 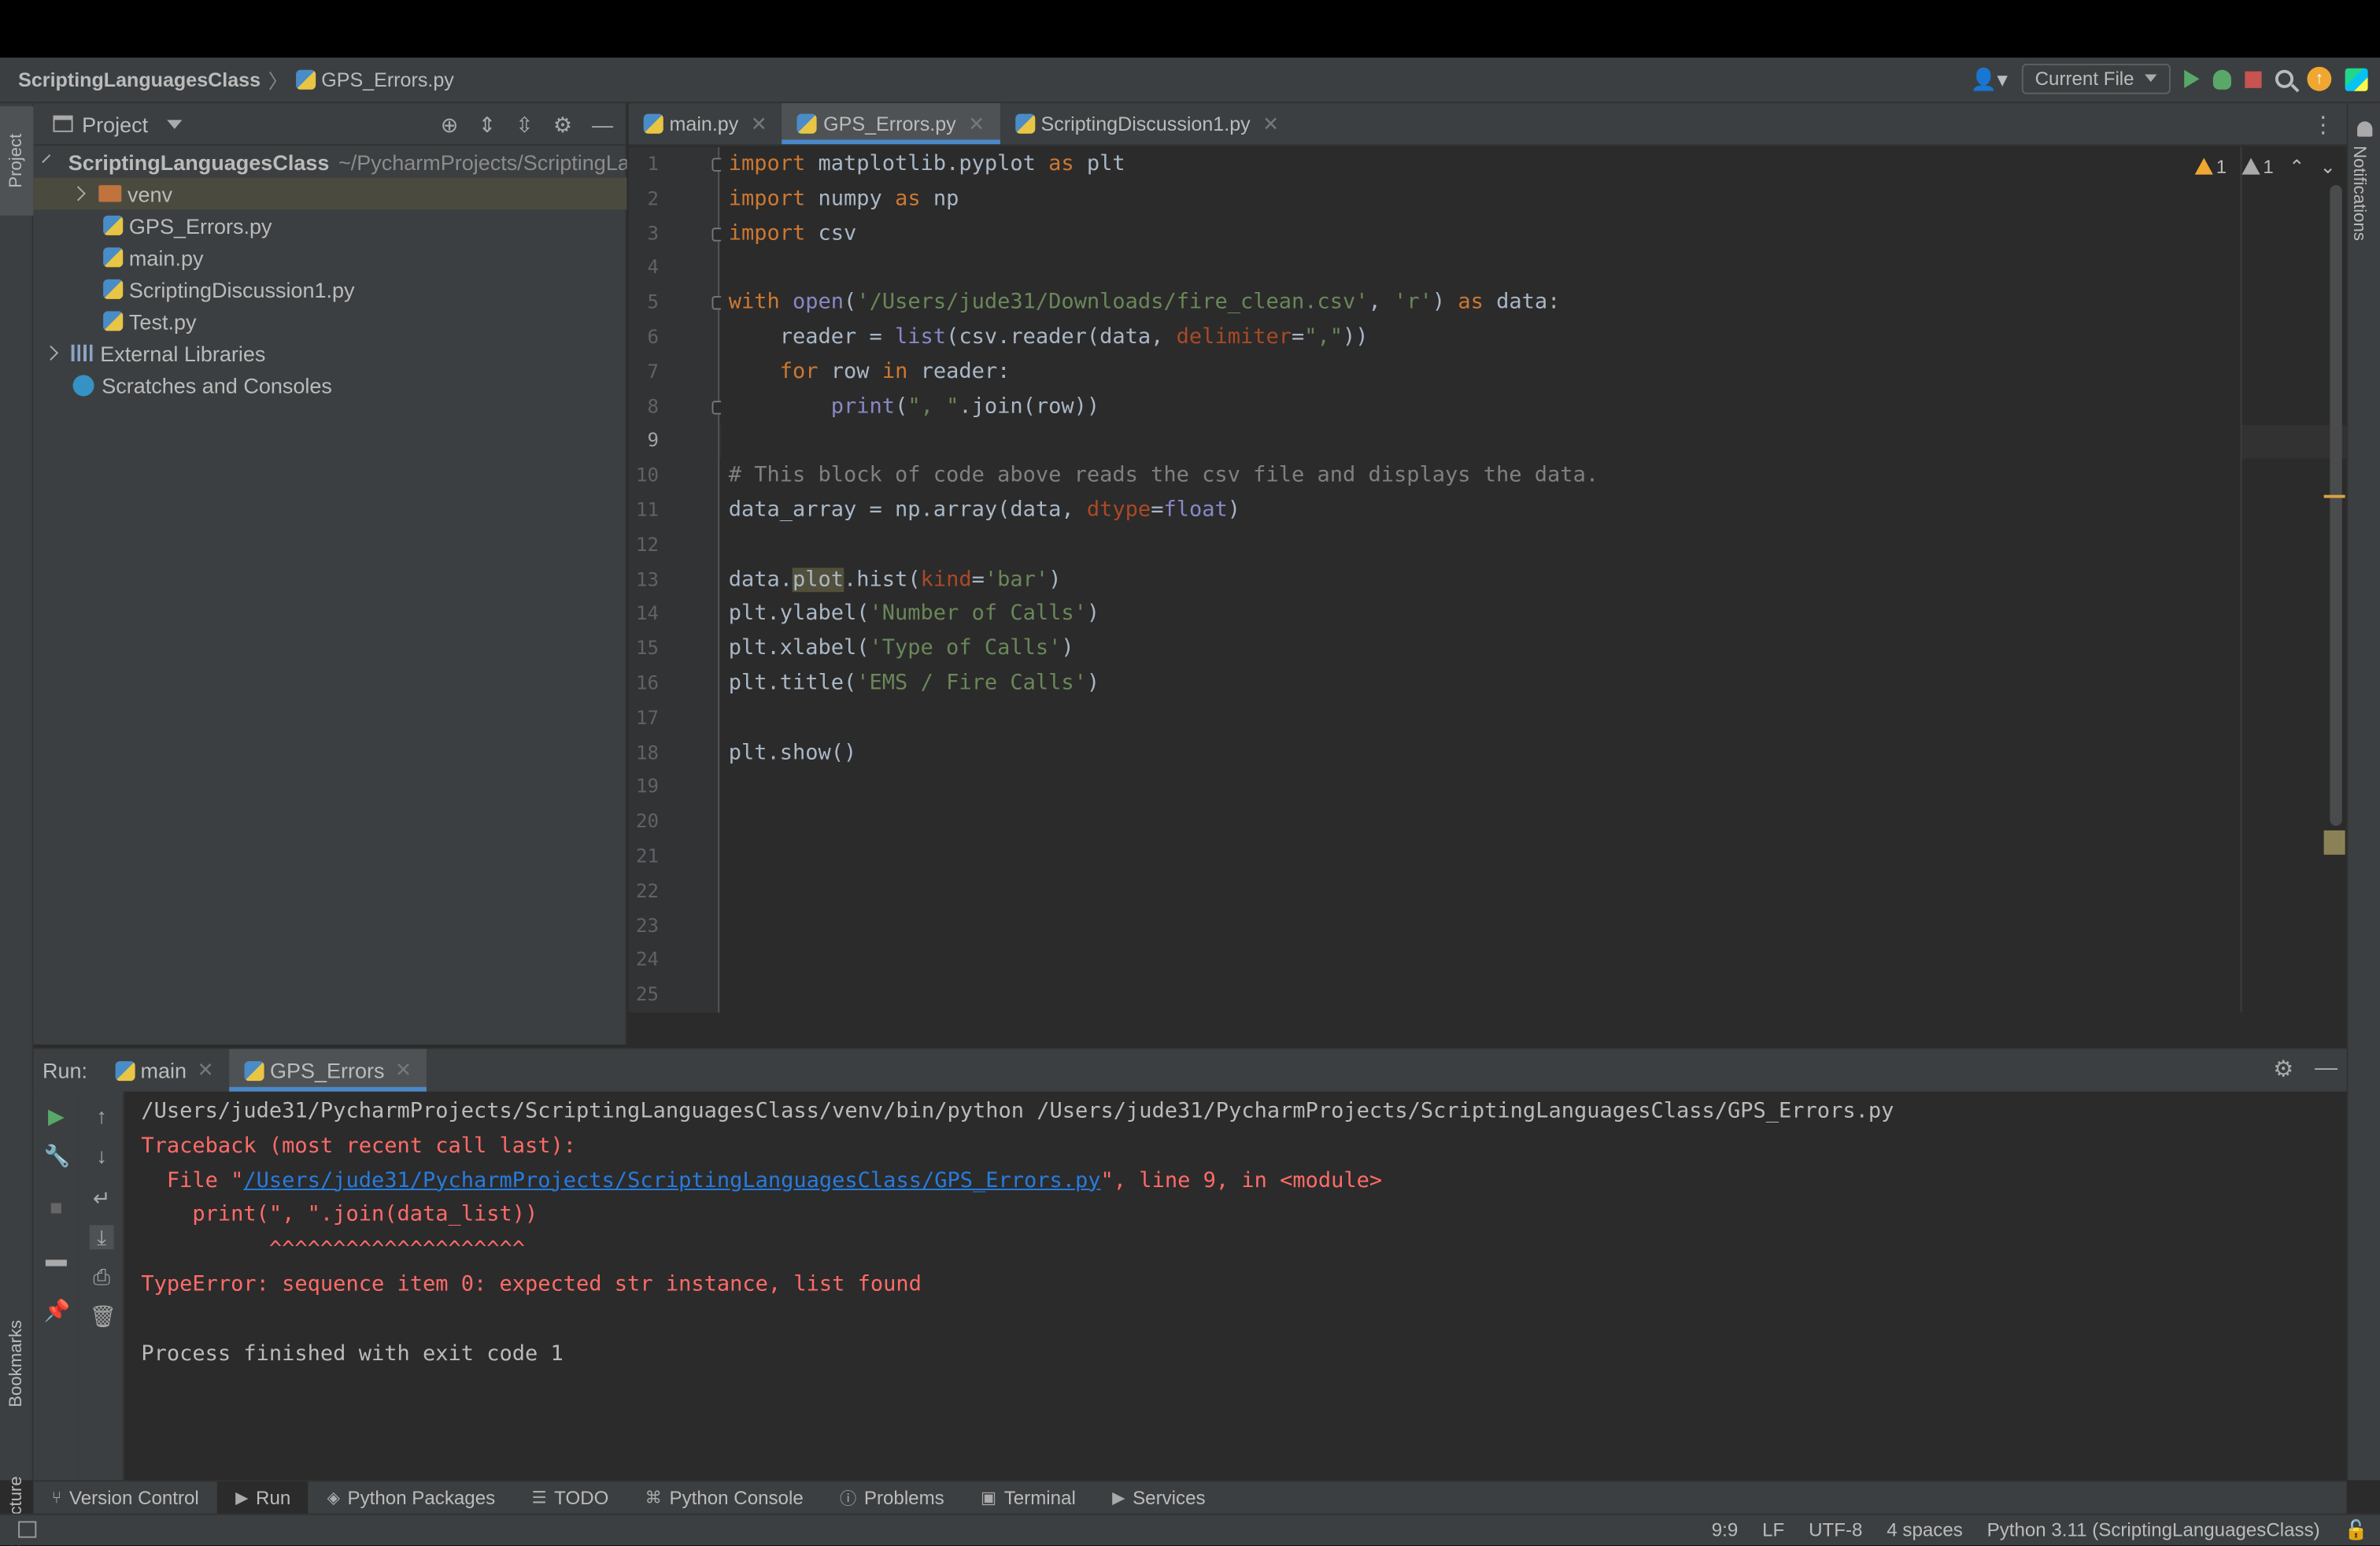 I want to click on run-tab-main: main ✕, so click(x=163, y=1070).